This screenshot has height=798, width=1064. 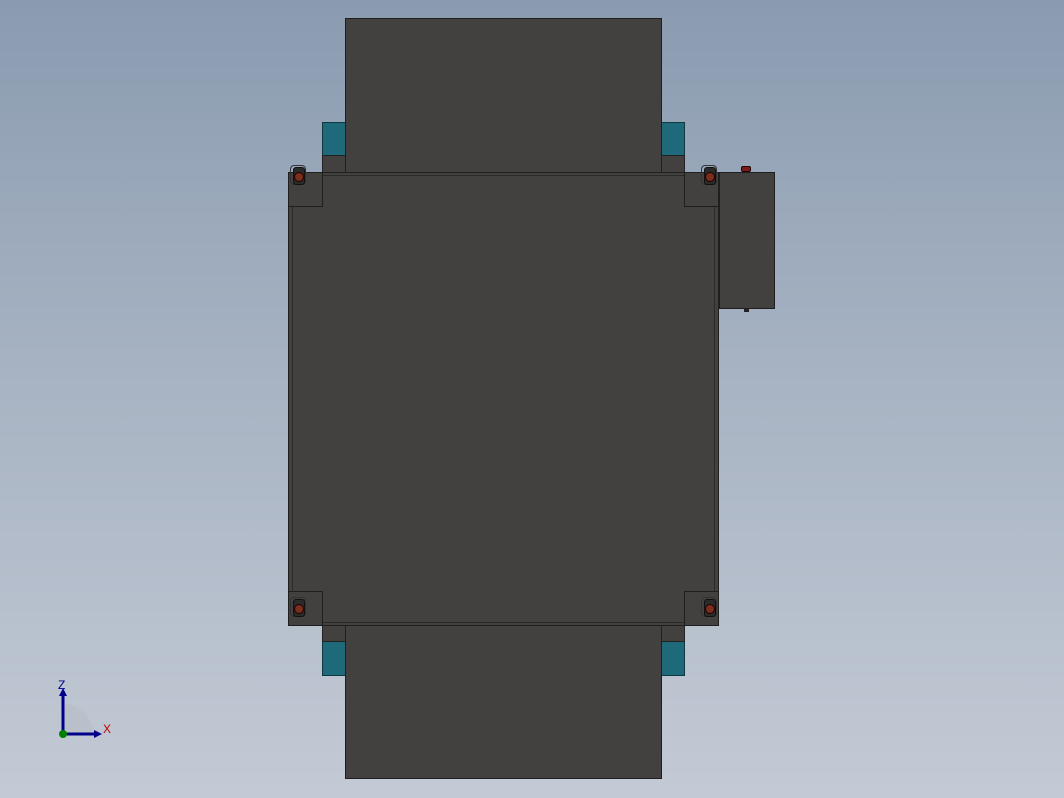 What do you see at coordinates (747, 240) in the screenshot?
I see `control-box` at bounding box center [747, 240].